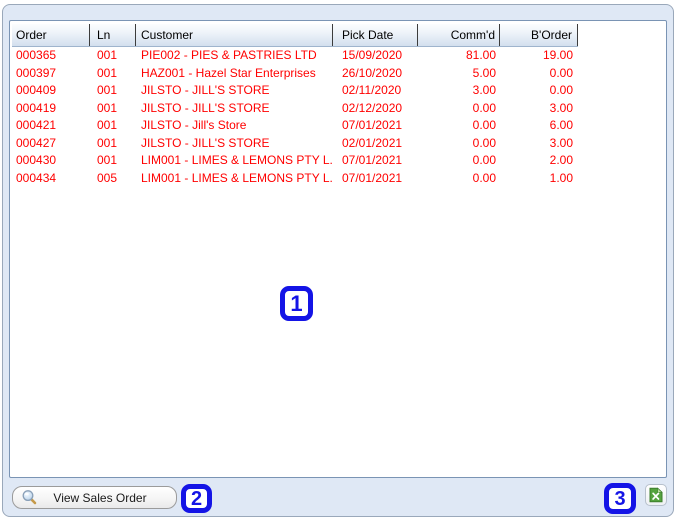 Image resolution: width=679 pixels, height=523 pixels. Describe the element at coordinates (229, 55) in the screenshot. I see `cell-customer: PIE002 - PIES & PASTRIES LTD` at that location.